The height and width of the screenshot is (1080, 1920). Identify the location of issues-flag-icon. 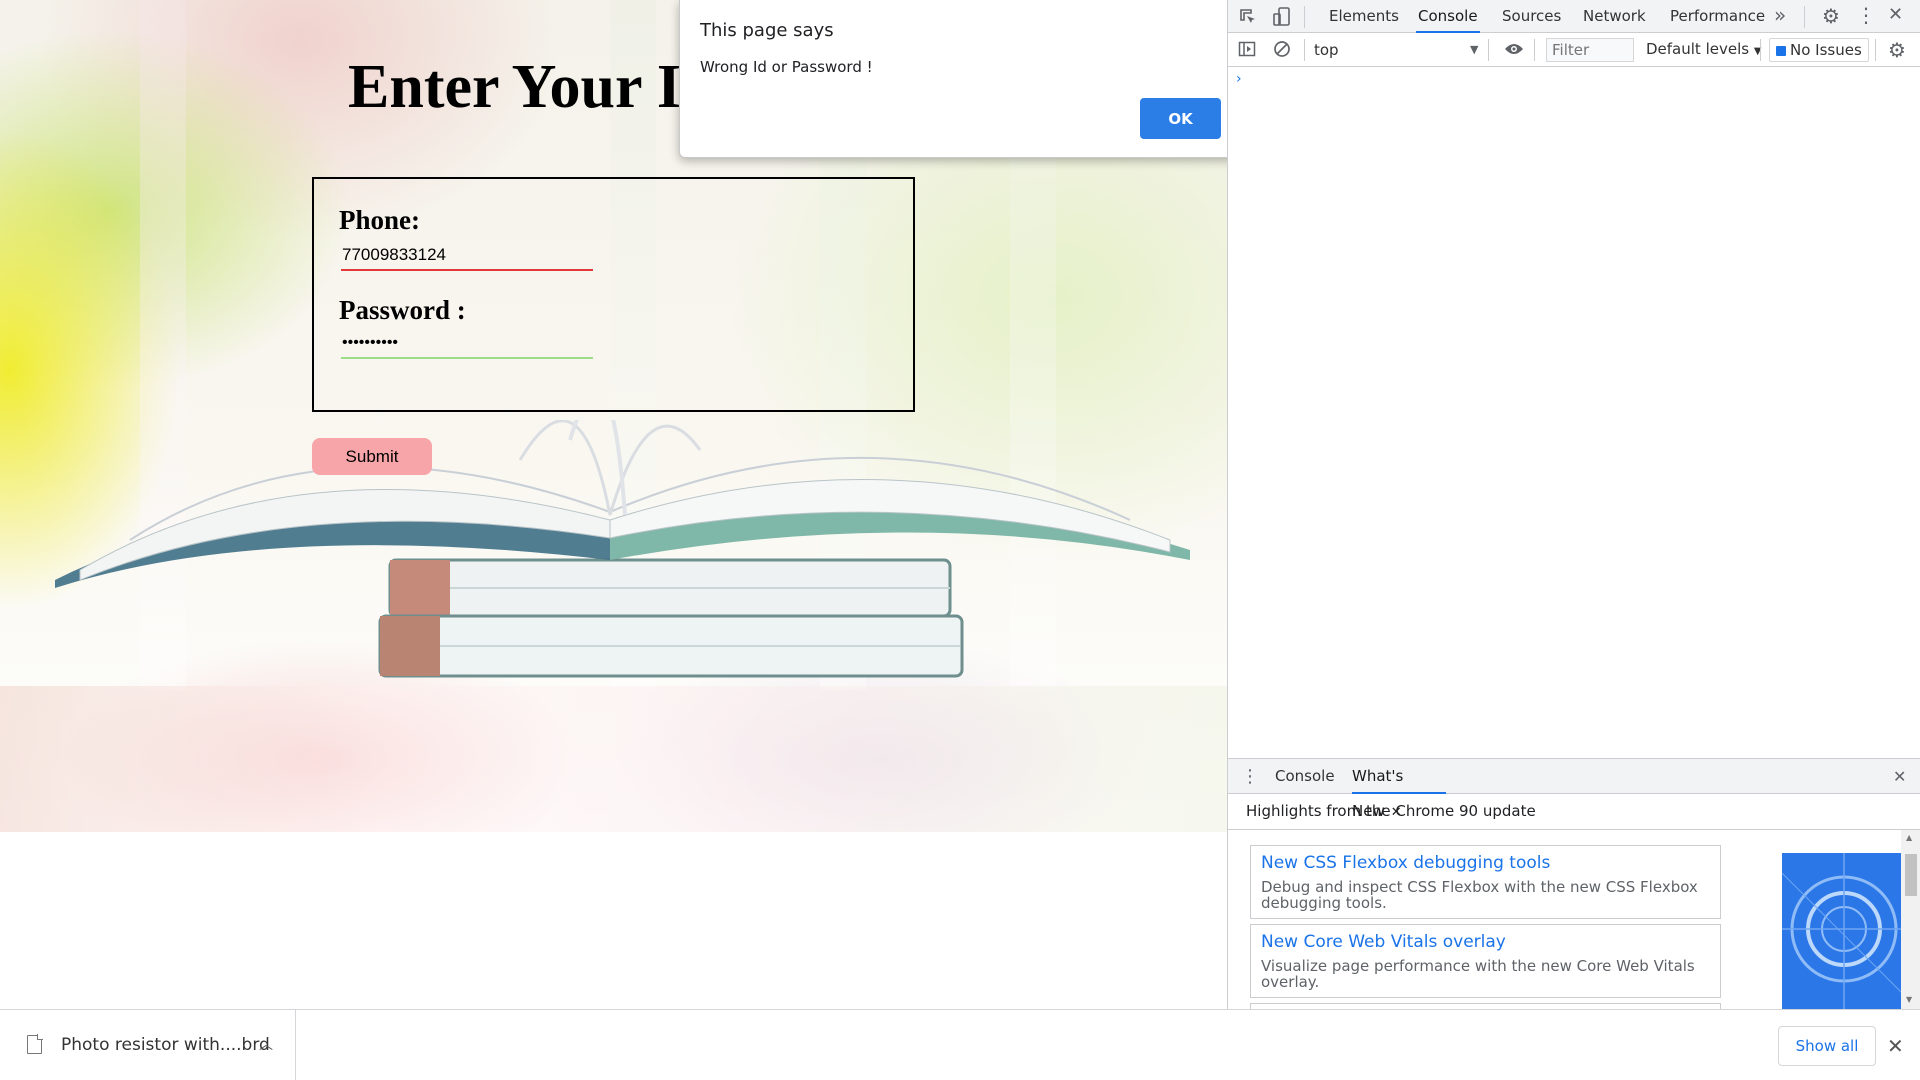
(1781, 51).